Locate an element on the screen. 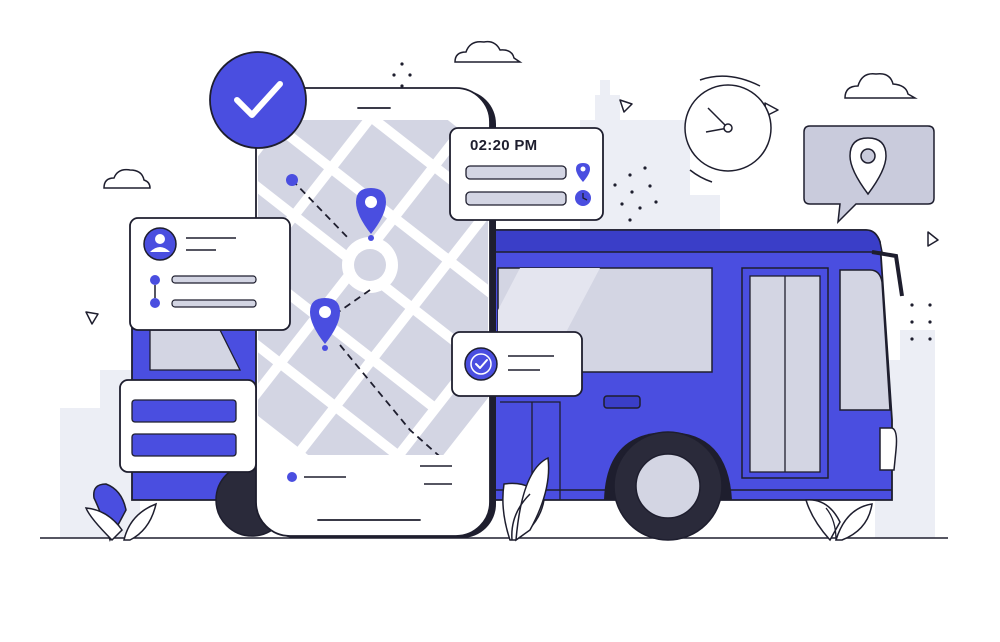  user-avatar-icon is located at coordinates (160, 244).